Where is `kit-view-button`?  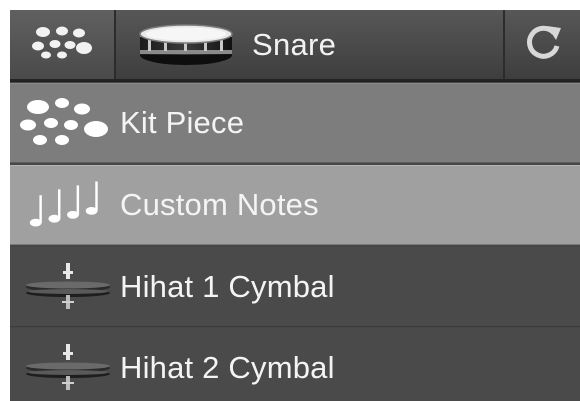 kit-view-button is located at coordinates (63, 44).